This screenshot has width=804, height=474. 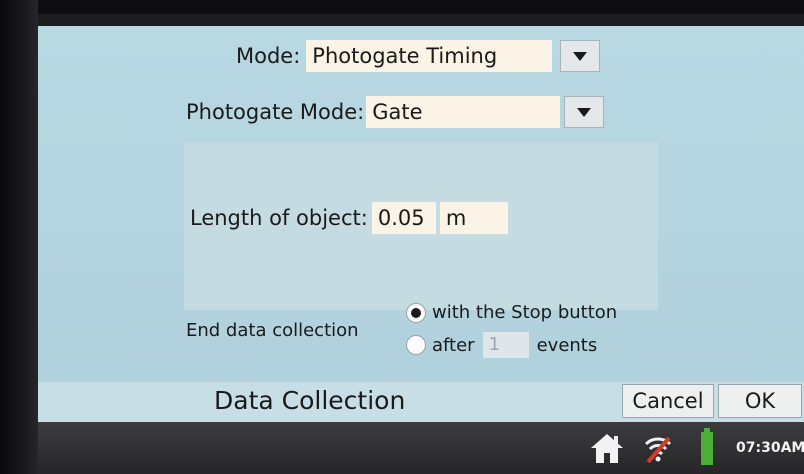 What do you see at coordinates (416, 312) in the screenshot?
I see `stop-button-radio` at bounding box center [416, 312].